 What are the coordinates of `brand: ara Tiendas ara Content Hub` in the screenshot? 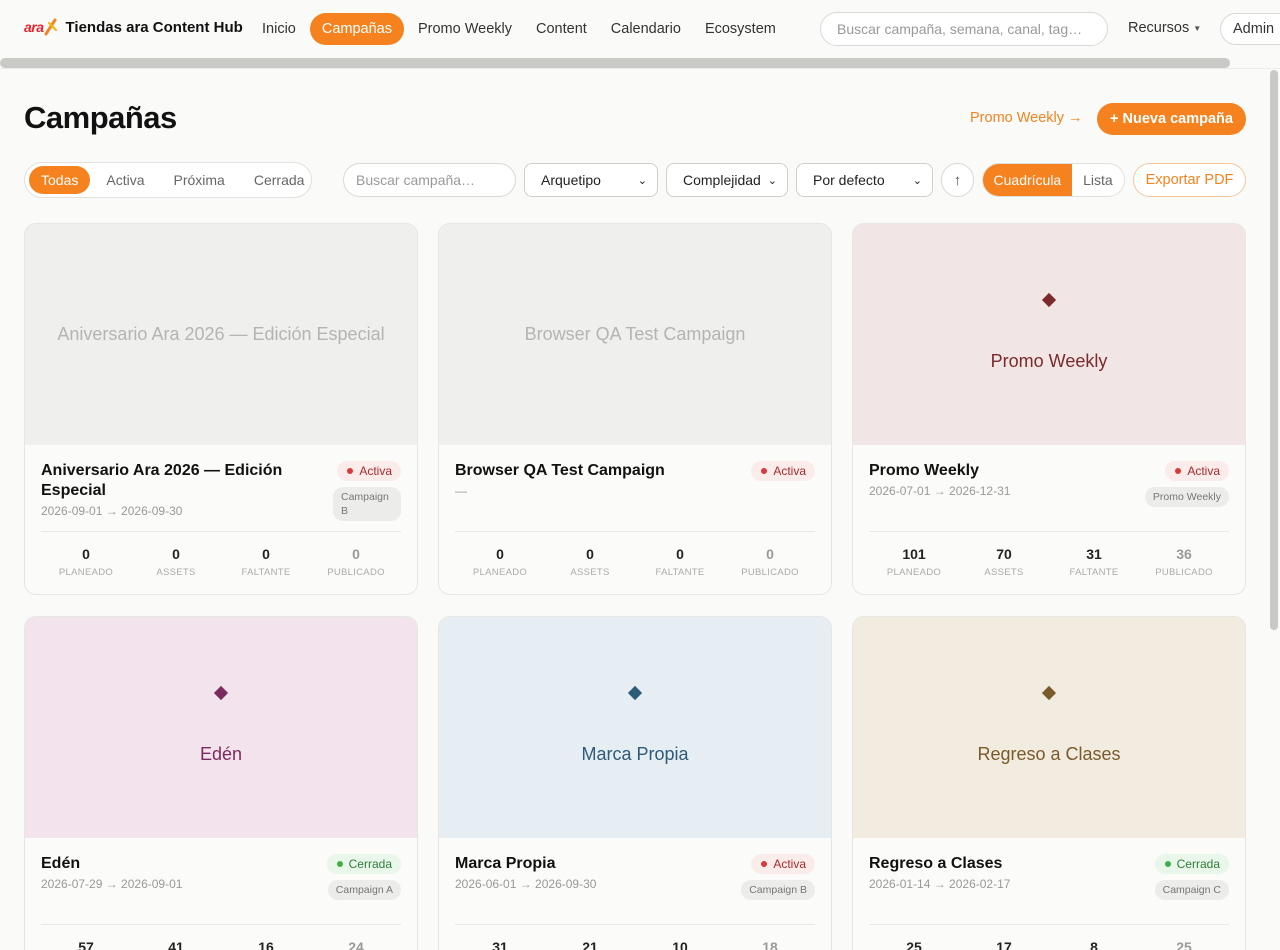 It's located at (133, 27).